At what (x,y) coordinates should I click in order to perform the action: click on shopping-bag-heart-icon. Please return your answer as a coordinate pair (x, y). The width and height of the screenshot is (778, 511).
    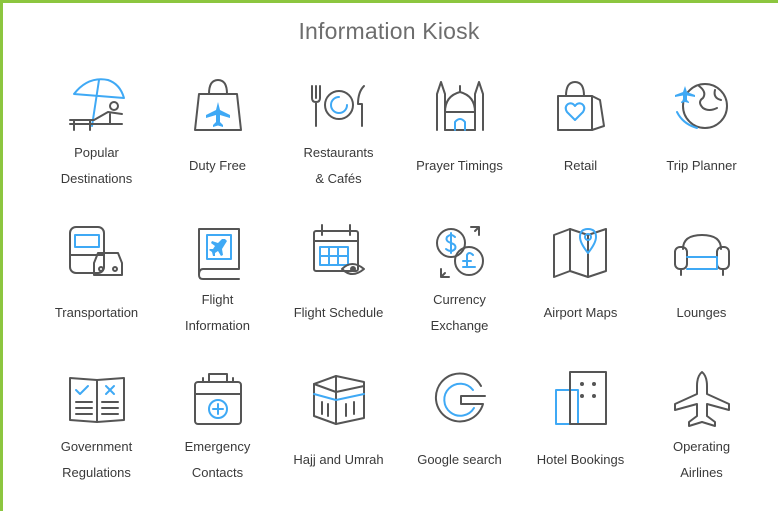
    Looking at the image, I should click on (581, 105).